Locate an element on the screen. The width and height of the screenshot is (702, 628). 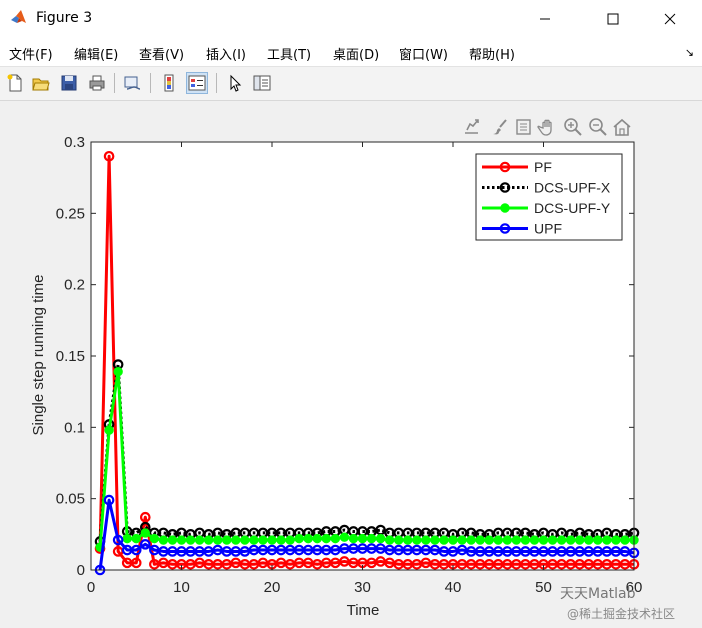
y-tick-label: 0 is located at coordinates (81, 570).